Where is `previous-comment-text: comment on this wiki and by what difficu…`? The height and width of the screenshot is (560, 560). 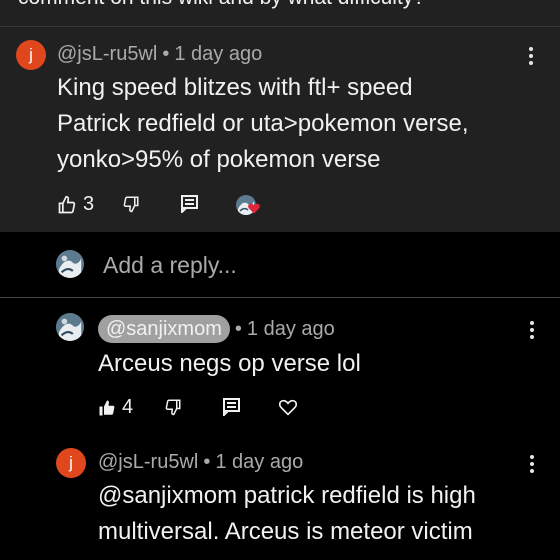
previous-comment-text: comment on this wiki and by what difficu… is located at coordinates (221, 5).